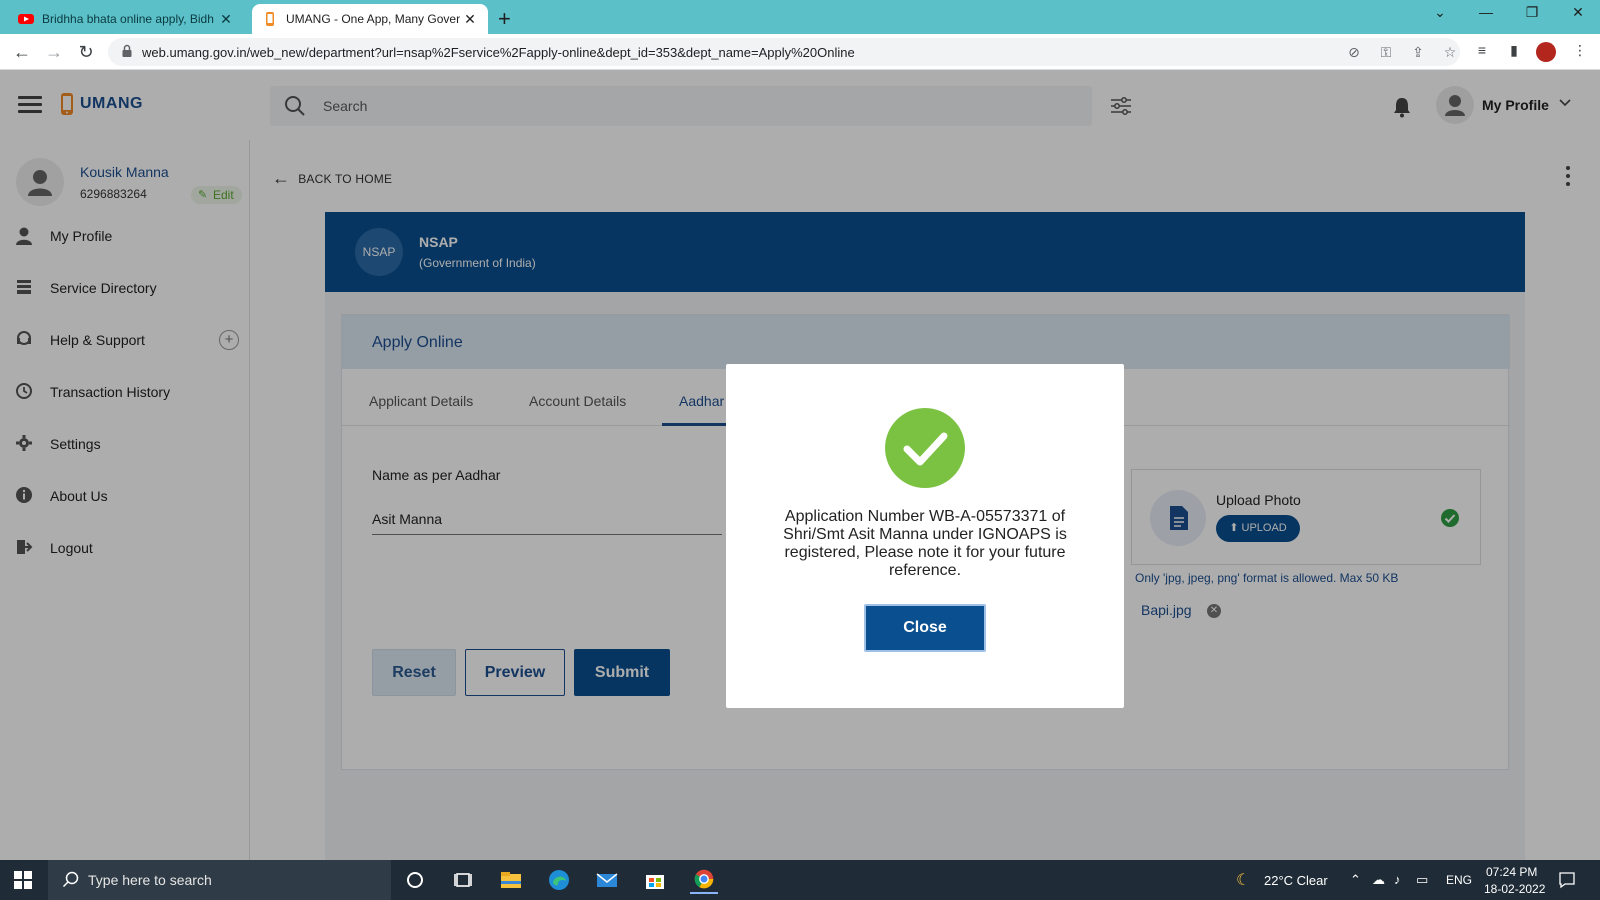 This screenshot has height=900, width=1600. I want to click on moon-weather-icon: ☾, so click(1243, 880).